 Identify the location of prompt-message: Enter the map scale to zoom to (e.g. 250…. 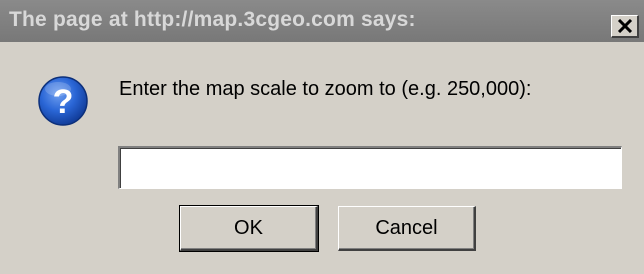
(325, 89).